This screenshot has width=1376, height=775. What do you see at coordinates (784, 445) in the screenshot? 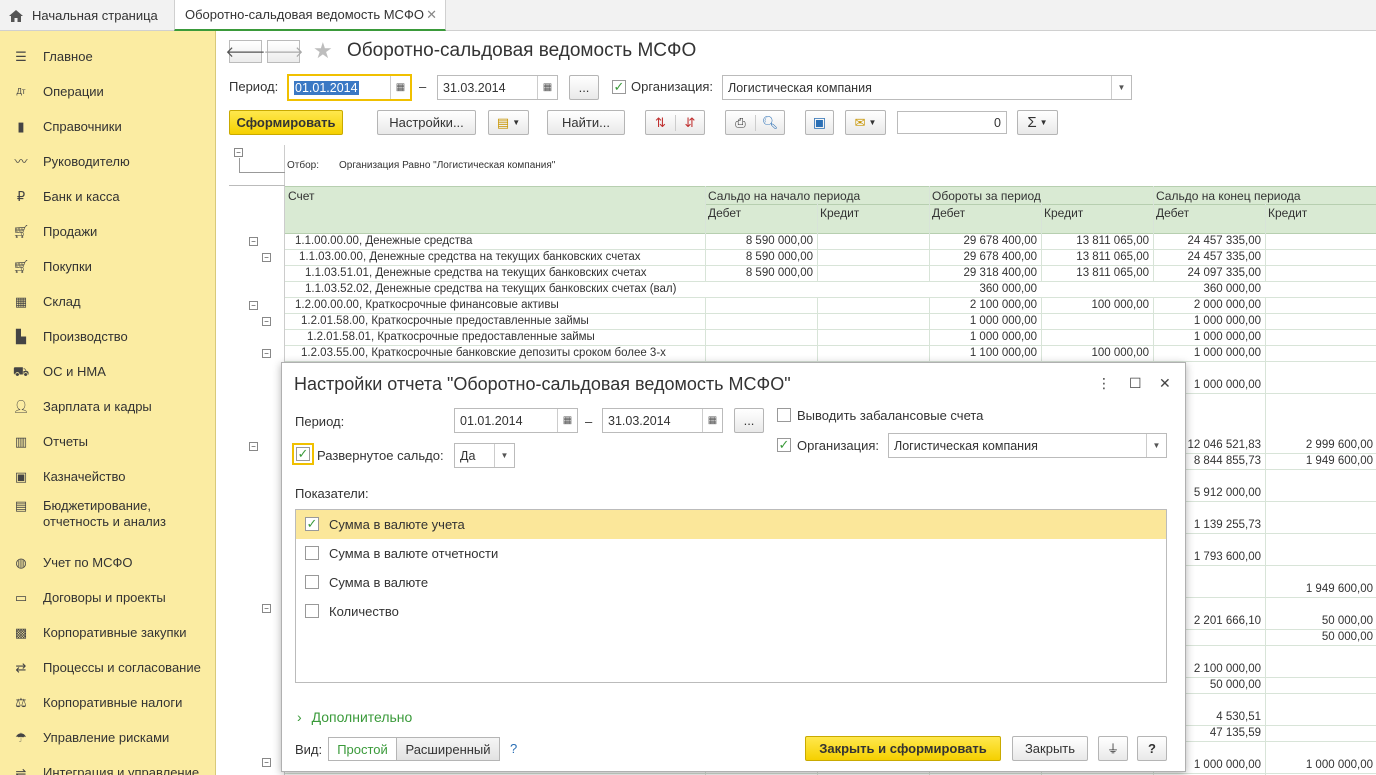
I see `dlg-org-checkbox: ✓` at bounding box center [784, 445].